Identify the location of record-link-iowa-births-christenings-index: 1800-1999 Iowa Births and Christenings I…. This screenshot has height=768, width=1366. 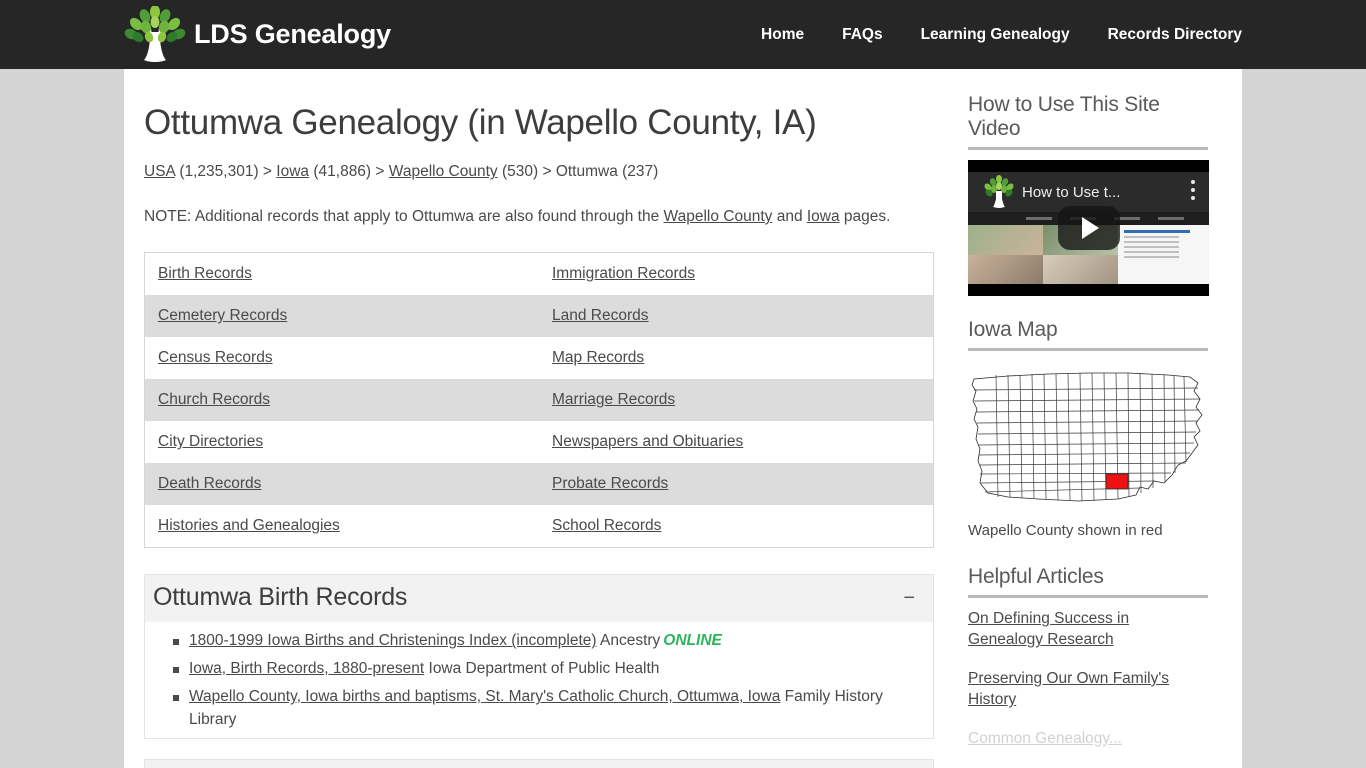
(393, 640).